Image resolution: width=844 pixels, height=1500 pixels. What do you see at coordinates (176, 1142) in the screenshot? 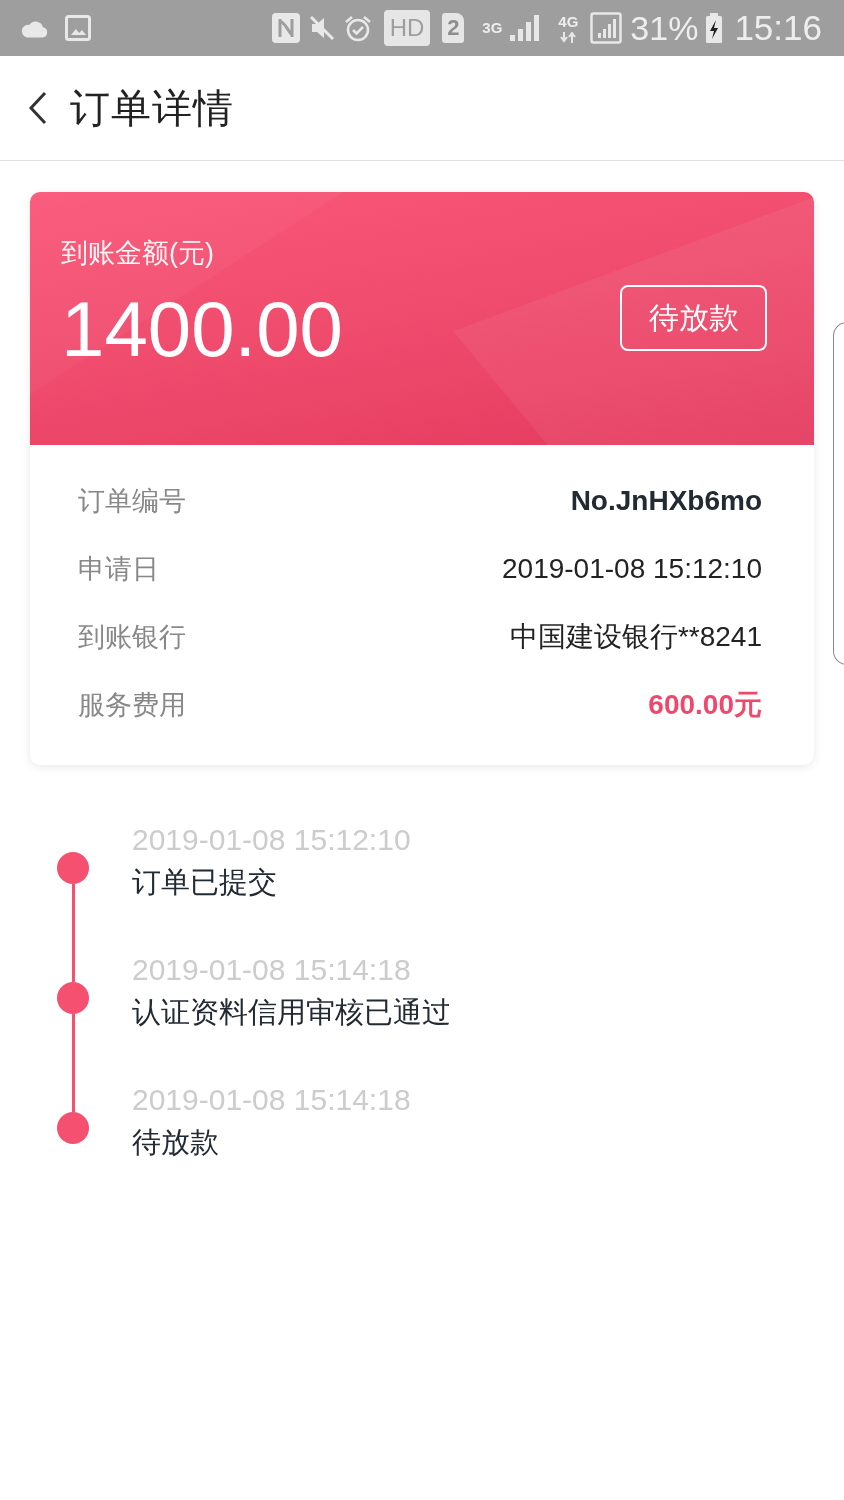
I see `timeline-event: 待放款` at bounding box center [176, 1142].